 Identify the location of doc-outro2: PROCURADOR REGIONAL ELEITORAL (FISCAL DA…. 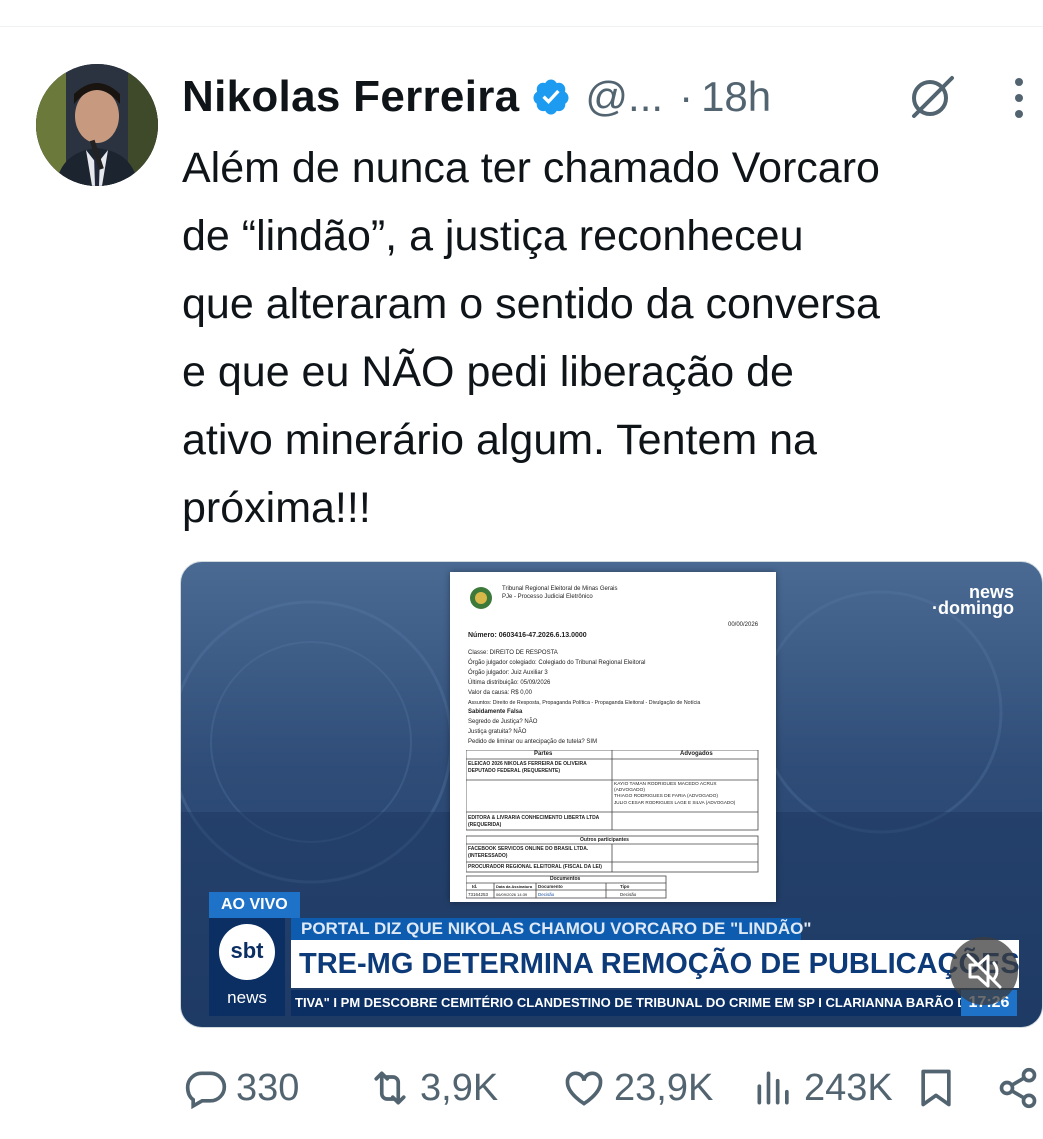
(535, 867).